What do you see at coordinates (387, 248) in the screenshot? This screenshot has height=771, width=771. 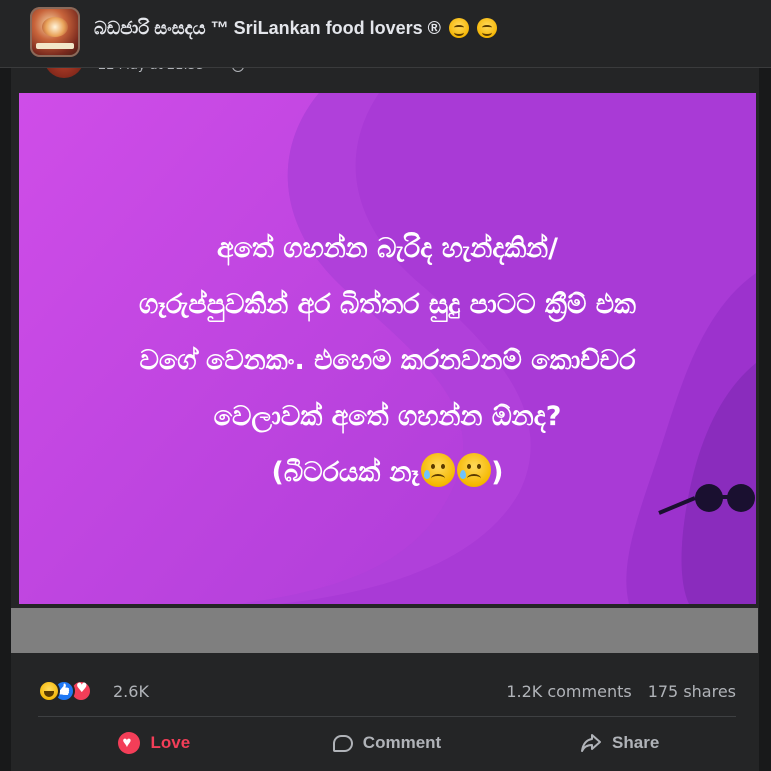 I see `post-text-line: අතේ ගහන්න බැරිද හැන්දකින්/` at bounding box center [387, 248].